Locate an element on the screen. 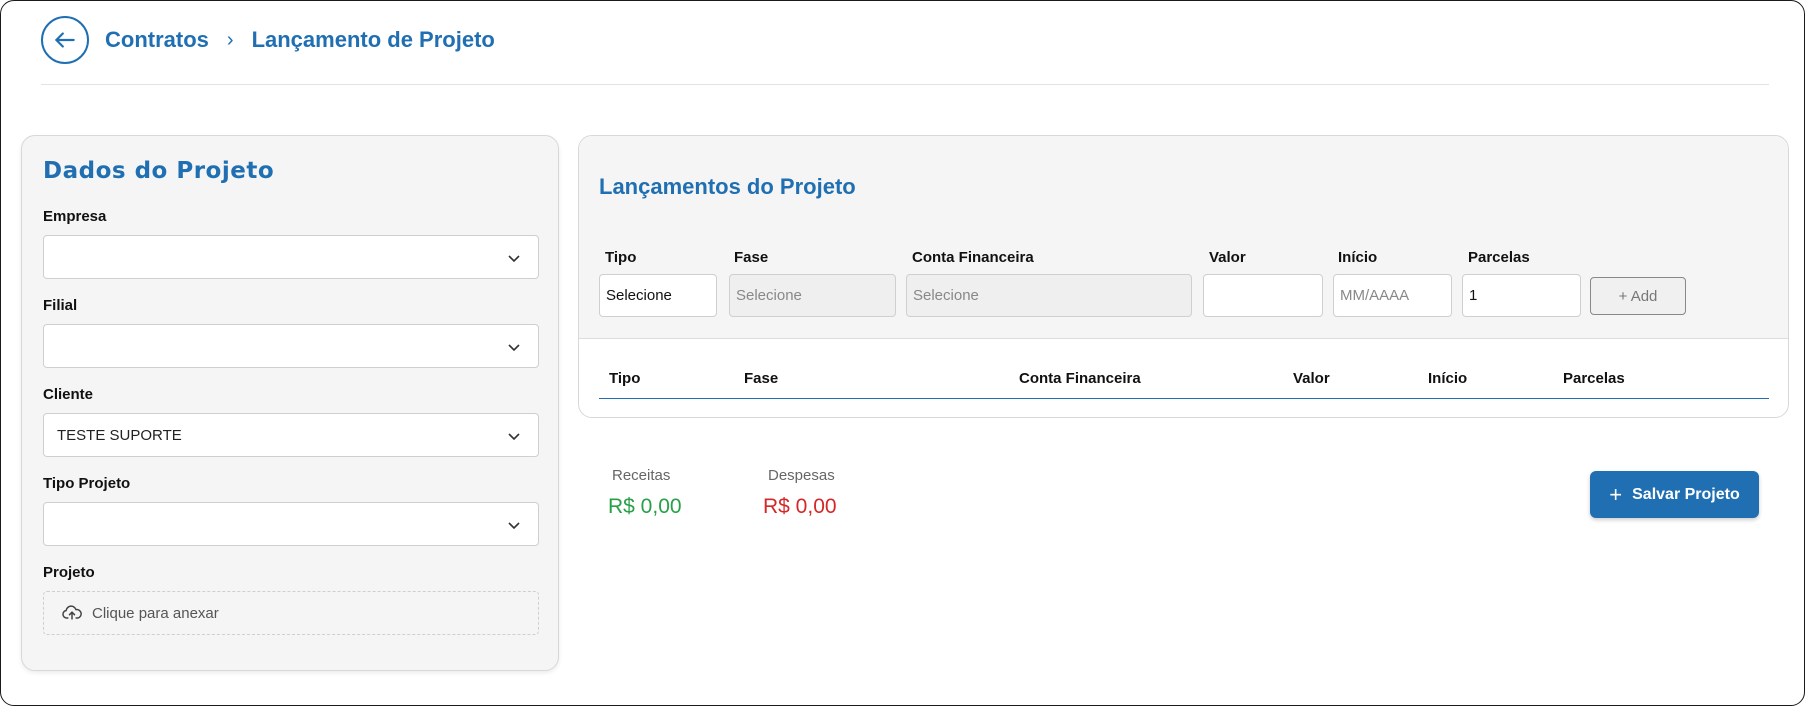 Image resolution: width=1805 pixels, height=706 pixels. cliente-label: Cliente is located at coordinates (68, 394).